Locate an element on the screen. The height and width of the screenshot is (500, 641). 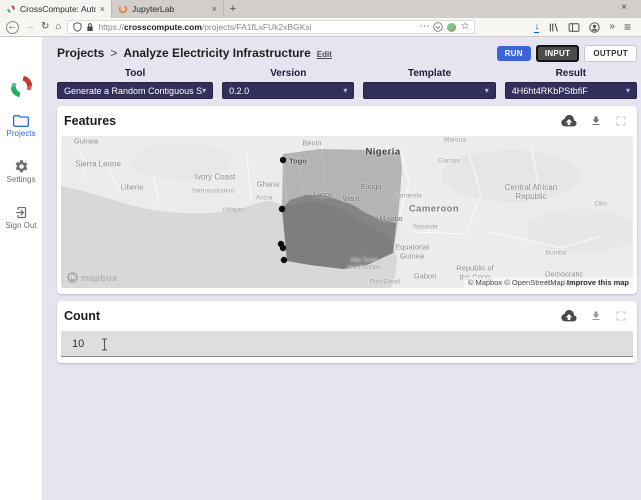
app-sidebar: Projects Settings Sign Out is located at coordinates (21, 268).